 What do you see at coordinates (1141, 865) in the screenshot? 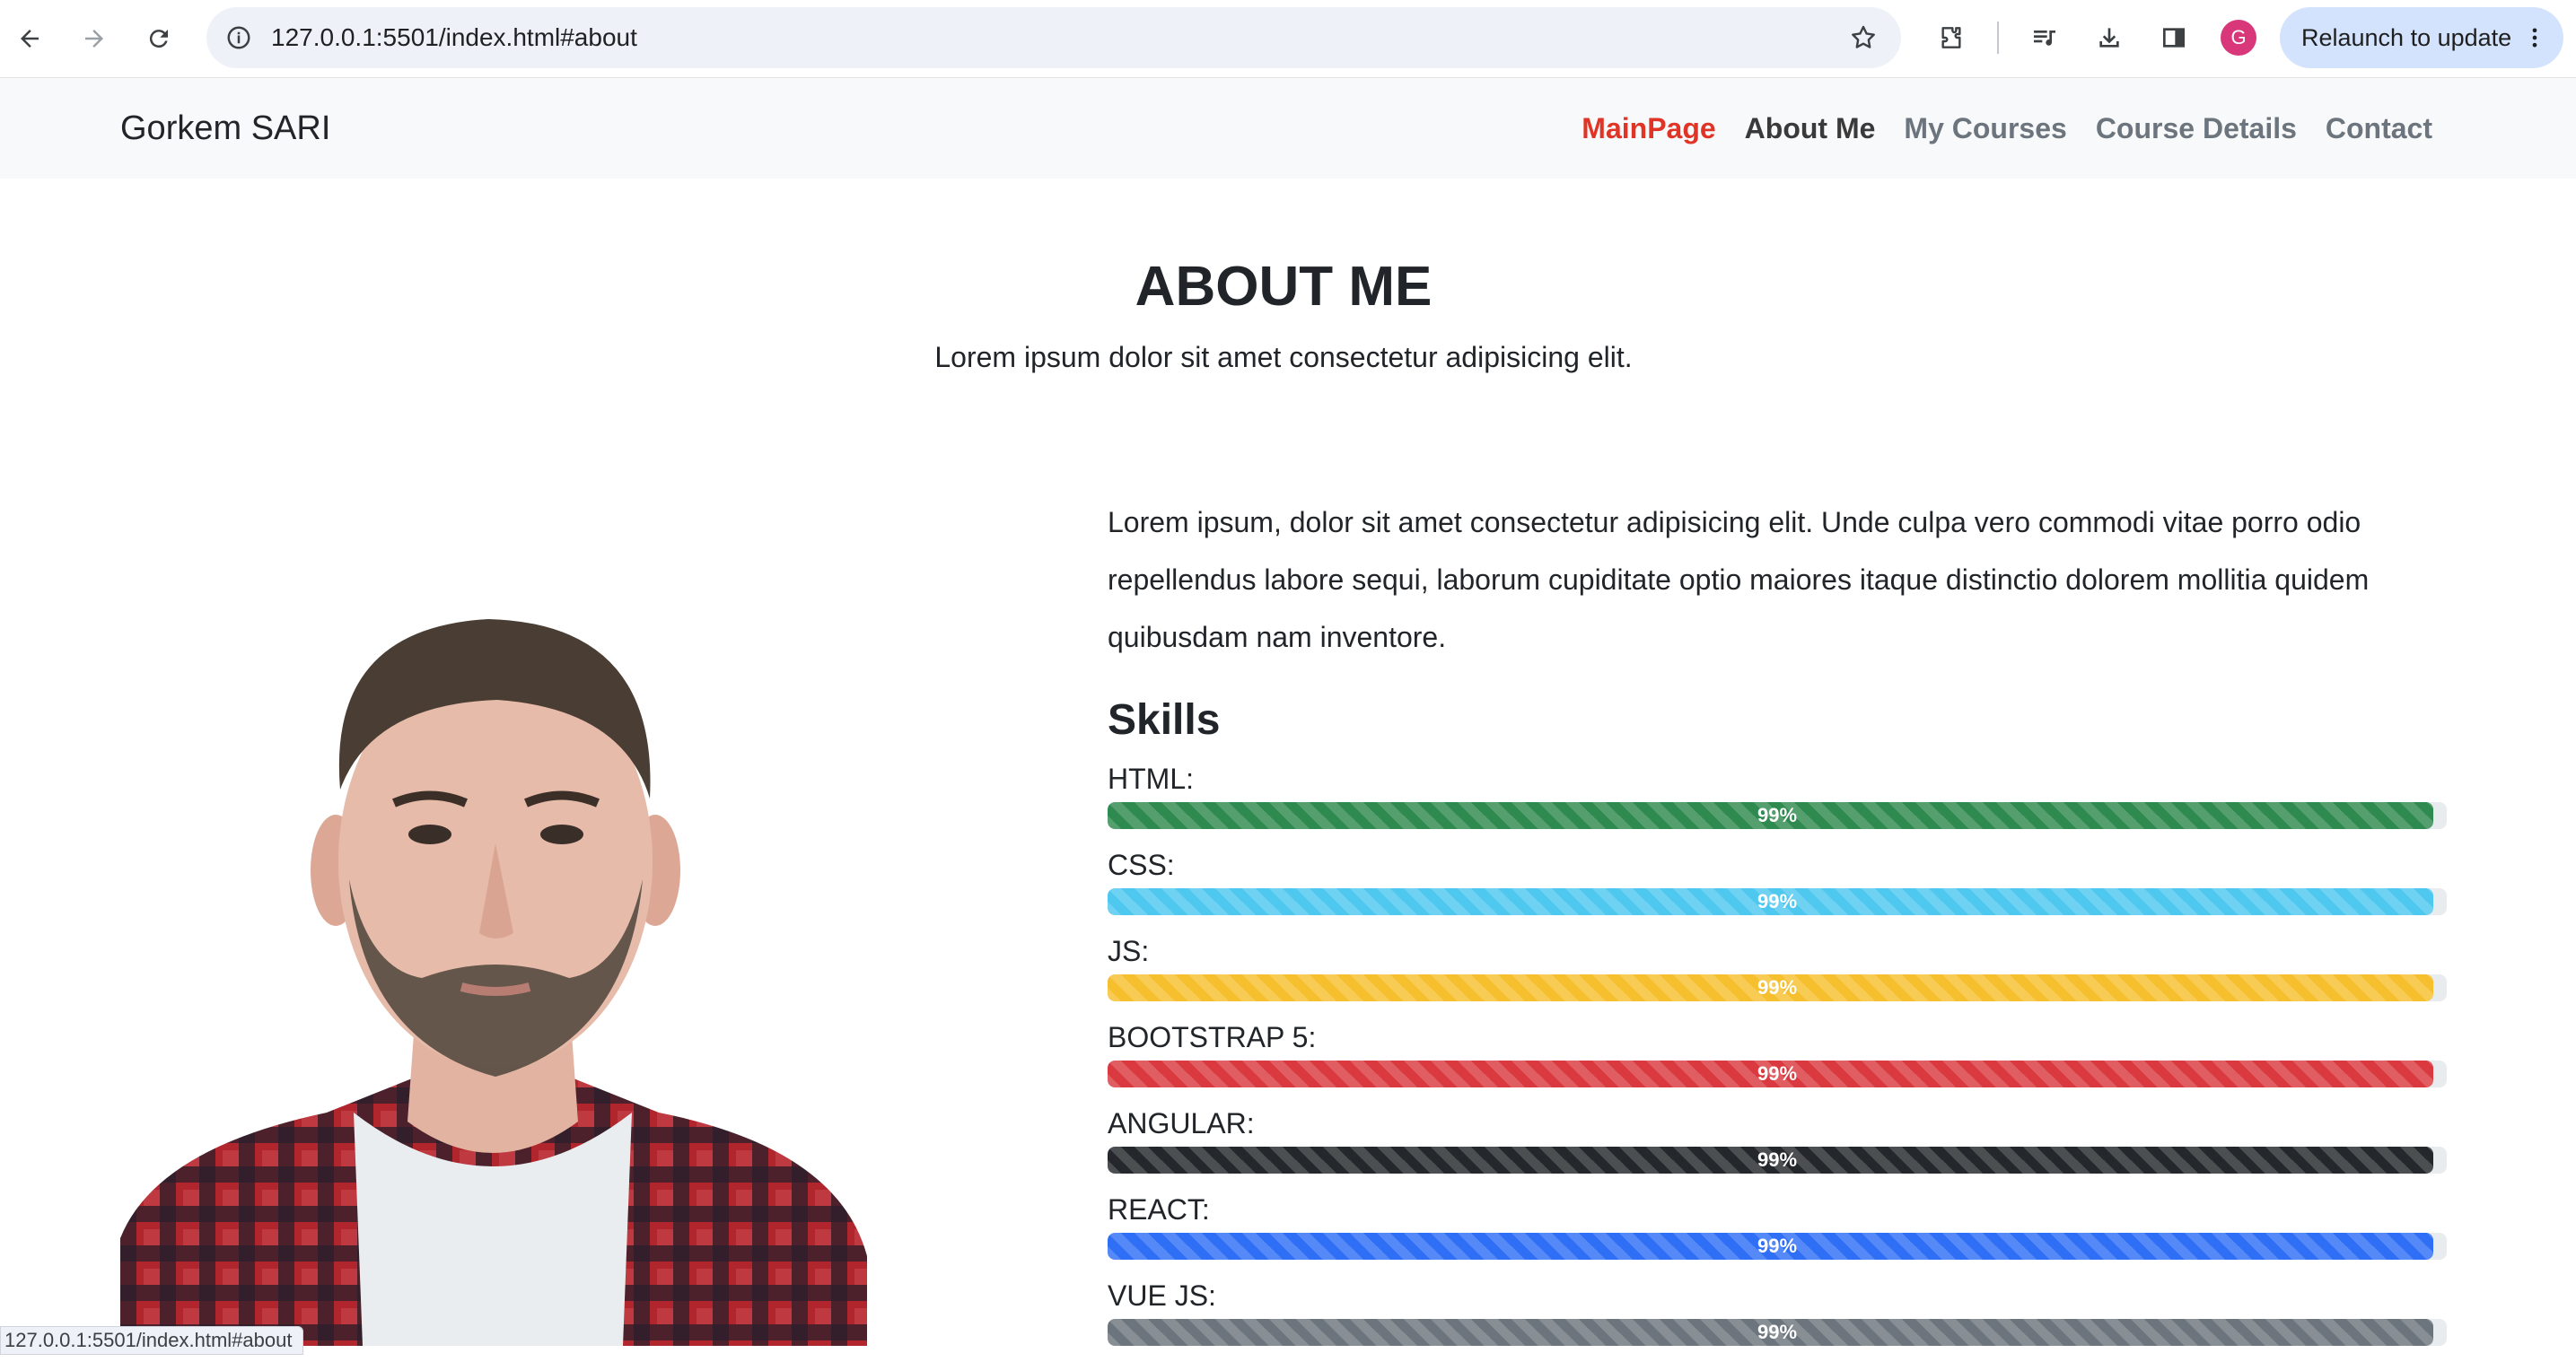
I see `skill-label: CSS:` at bounding box center [1141, 865].